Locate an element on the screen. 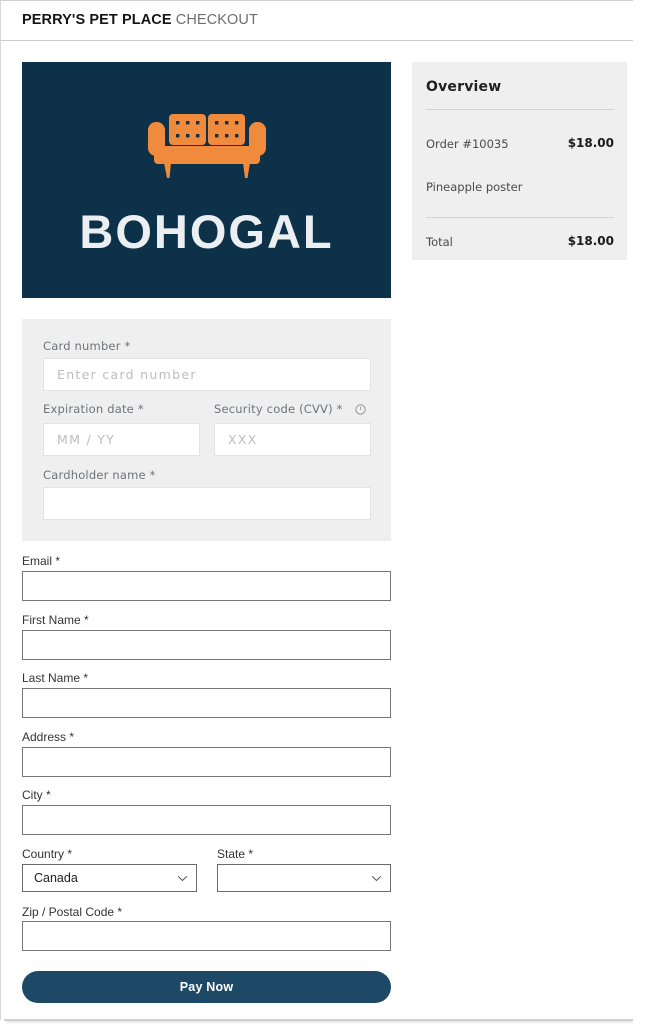 The height and width of the screenshot is (1029, 655). page-frame-shadow is located at coordinates (325, 1022).